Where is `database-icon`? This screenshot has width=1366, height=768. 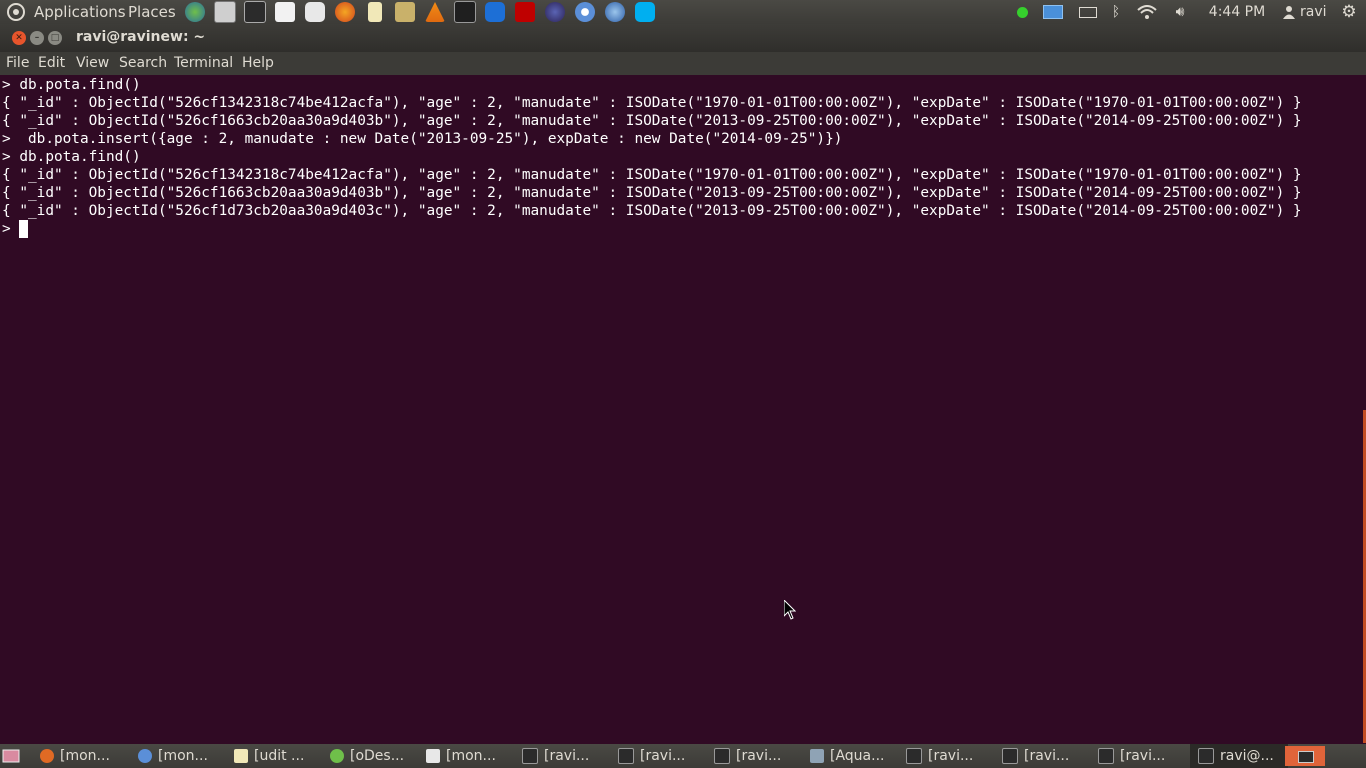 database-icon is located at coordinates (817, 756).